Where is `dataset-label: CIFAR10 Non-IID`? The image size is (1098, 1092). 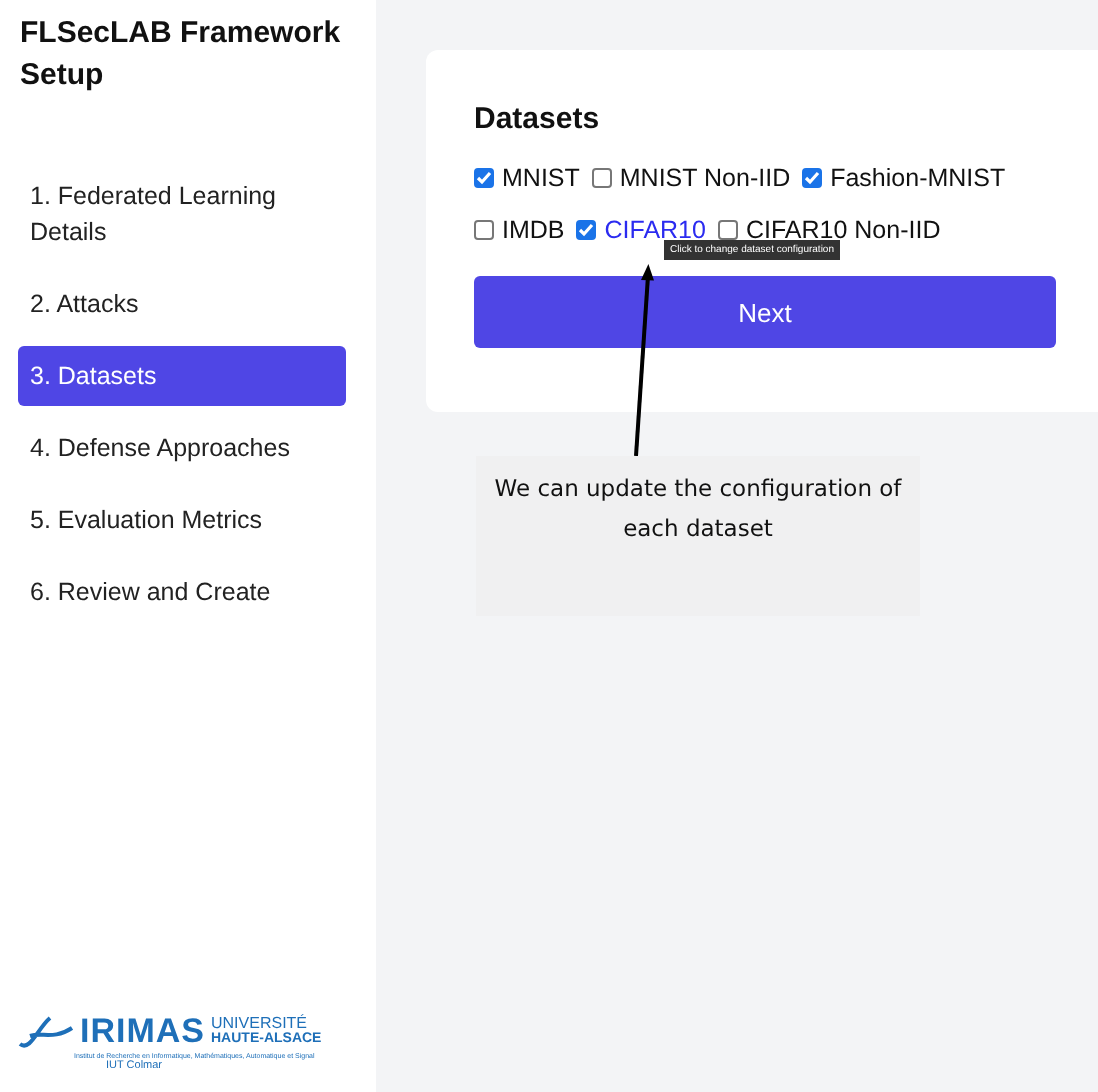
dataset-label: CIFAR10 Non-IID is located at coordinates (843, 230).